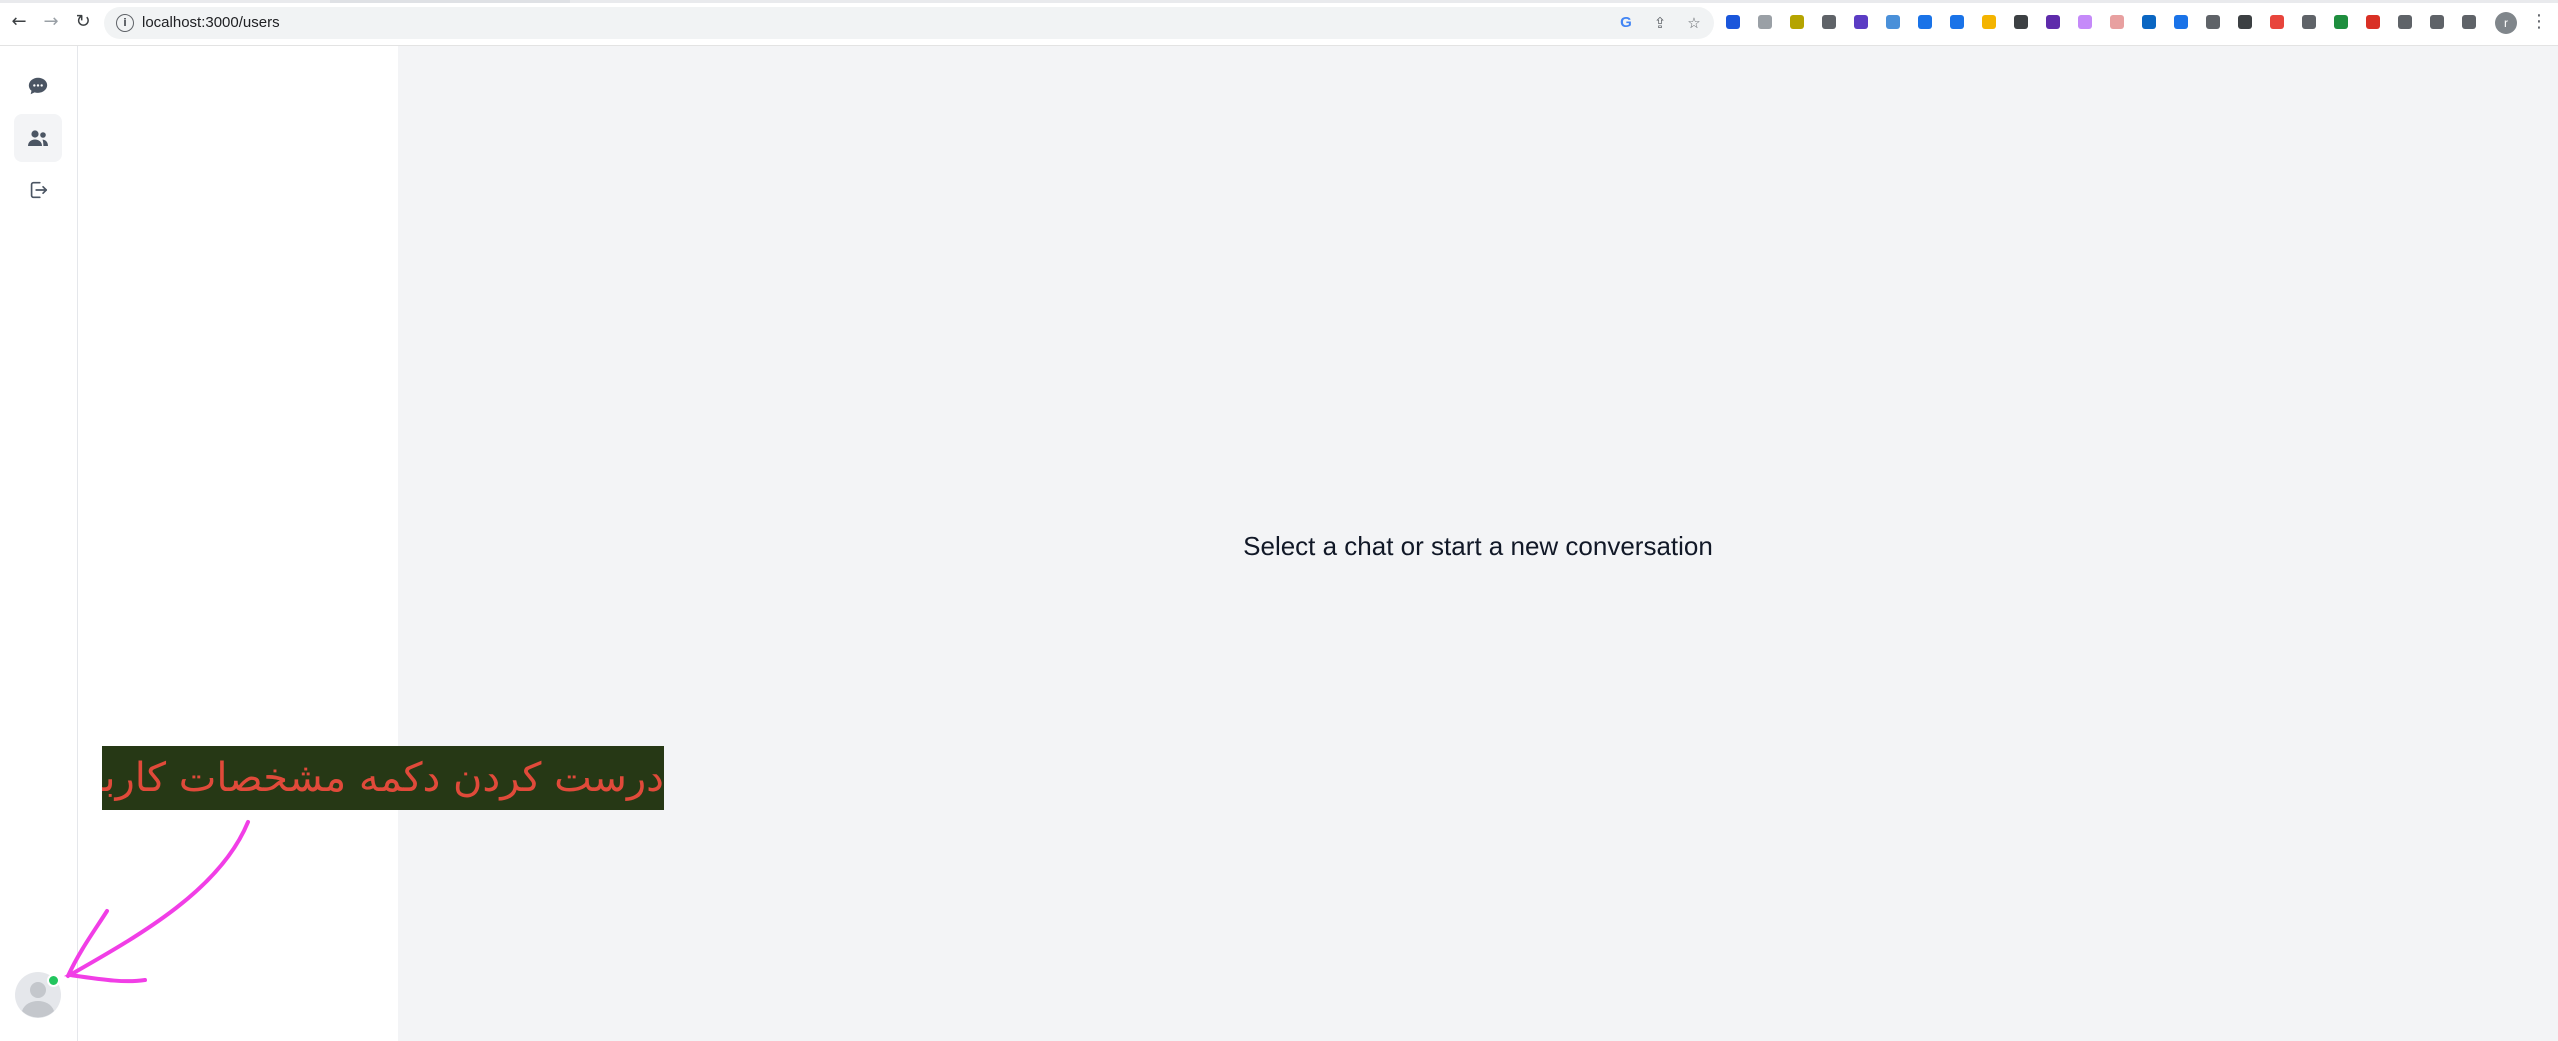  What do you see at coordinates (1765, 22) in the screenshot?
I see `ext-keyboard-icon` at bounding box center [1765, 22].